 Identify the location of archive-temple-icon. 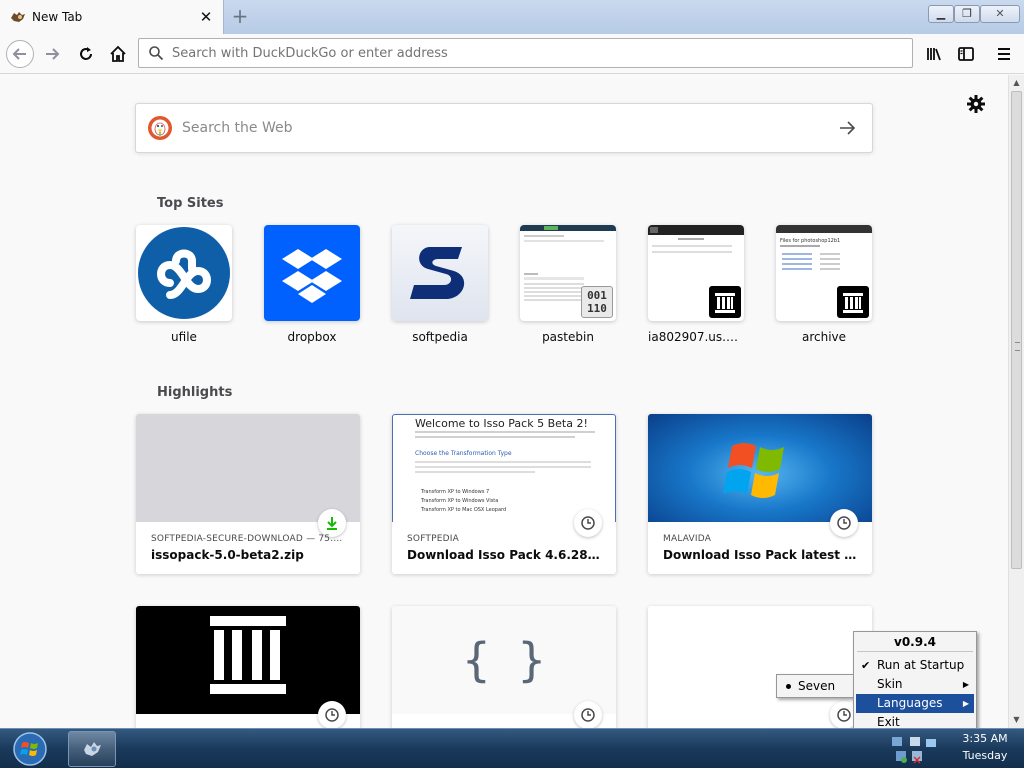
(248, 655).